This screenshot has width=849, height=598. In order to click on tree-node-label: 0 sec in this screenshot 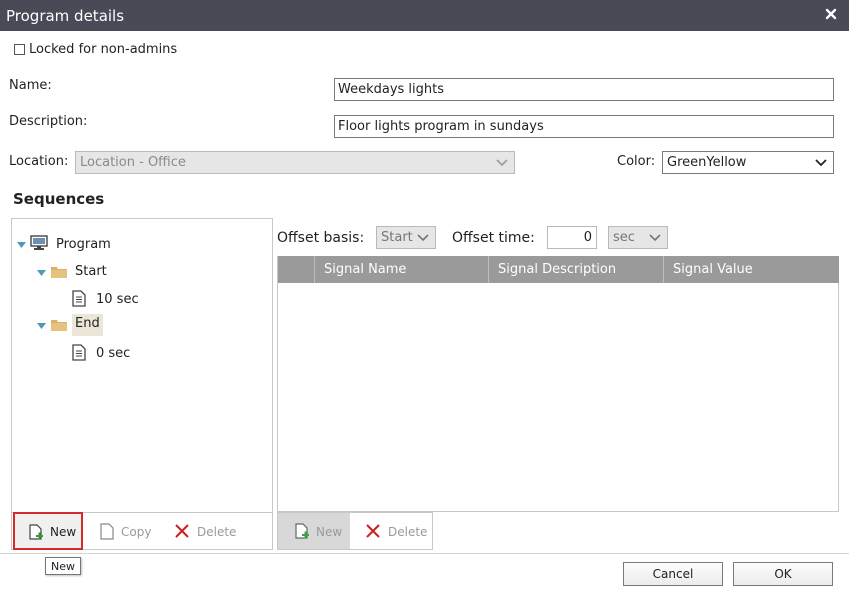, I will do `click(113, 353)`.